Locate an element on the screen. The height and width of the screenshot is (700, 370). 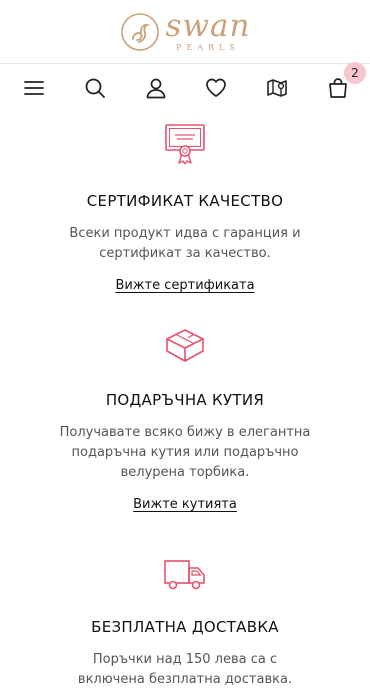
feature-description-line: включена безплатна доставка. is located at coordinates (185, 679).